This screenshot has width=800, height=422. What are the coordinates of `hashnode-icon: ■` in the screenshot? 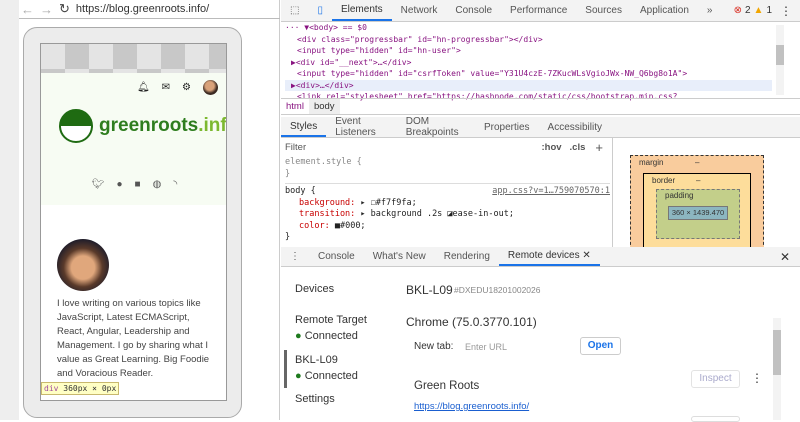 It's located at (138, 184).